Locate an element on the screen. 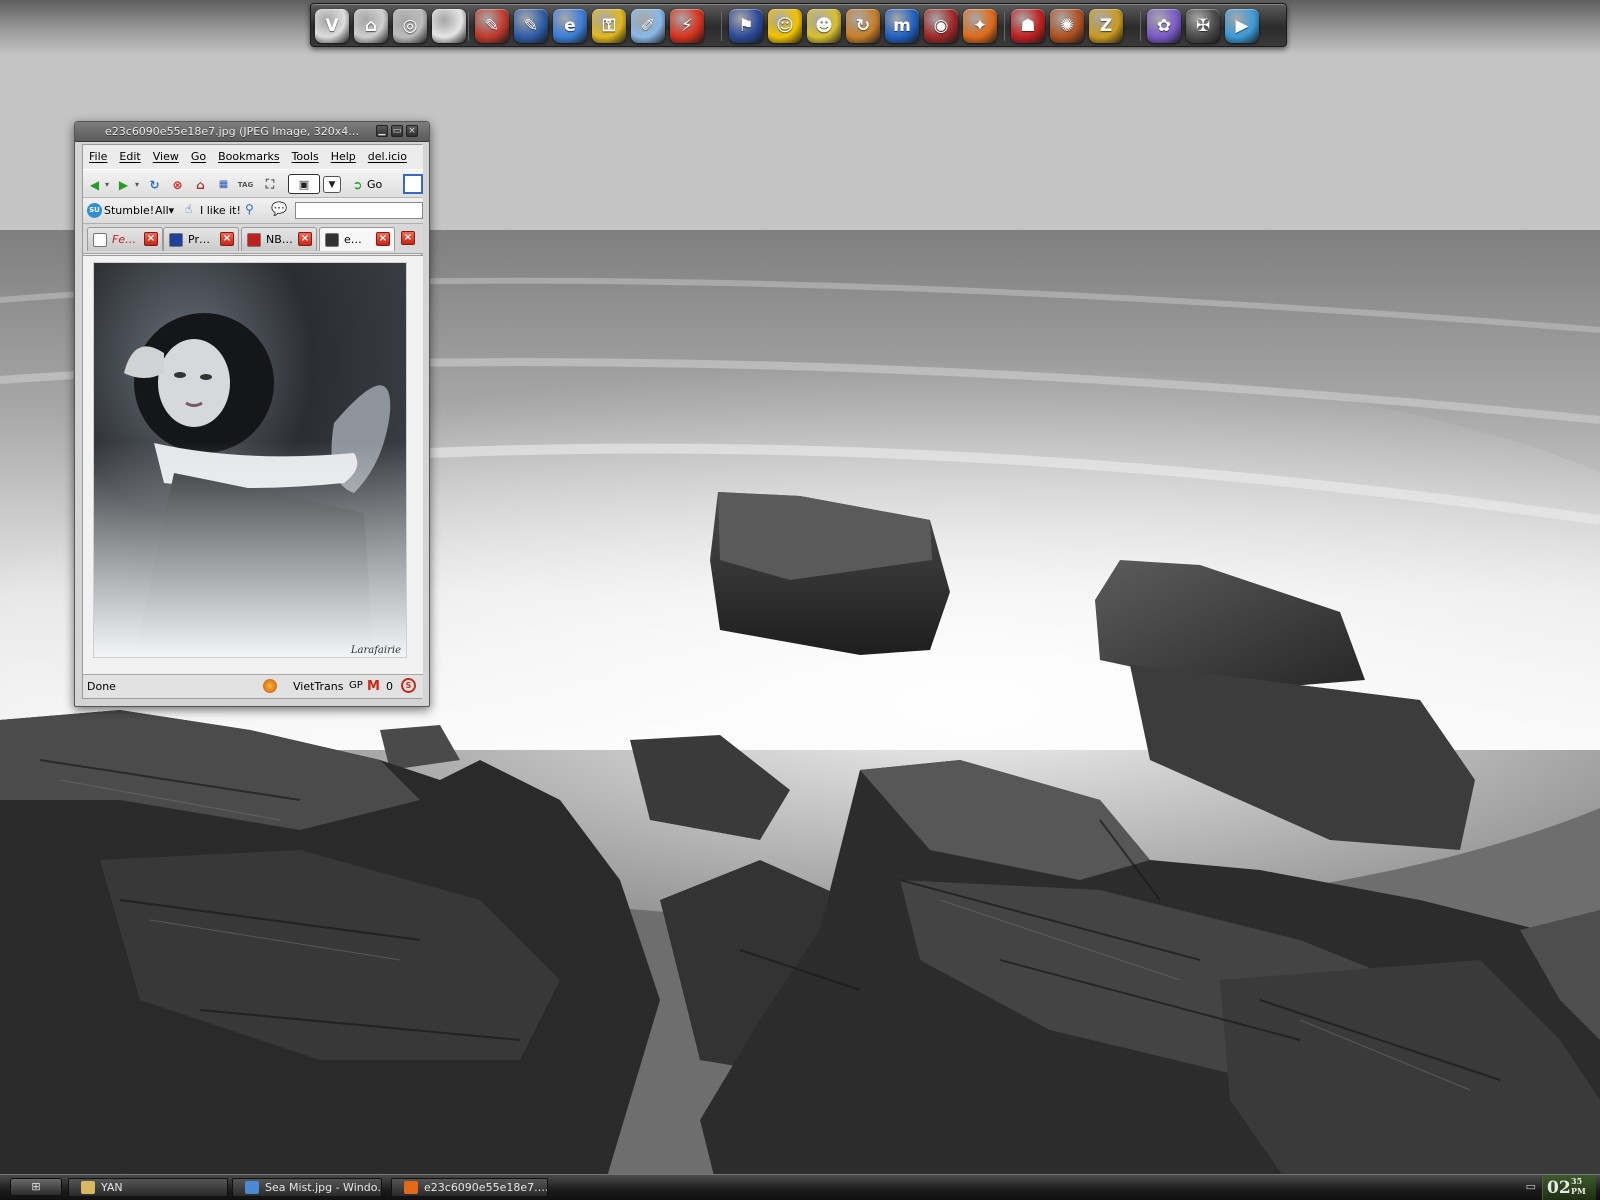  browser-tab: Pr… × is located at coordinates (201, 239).